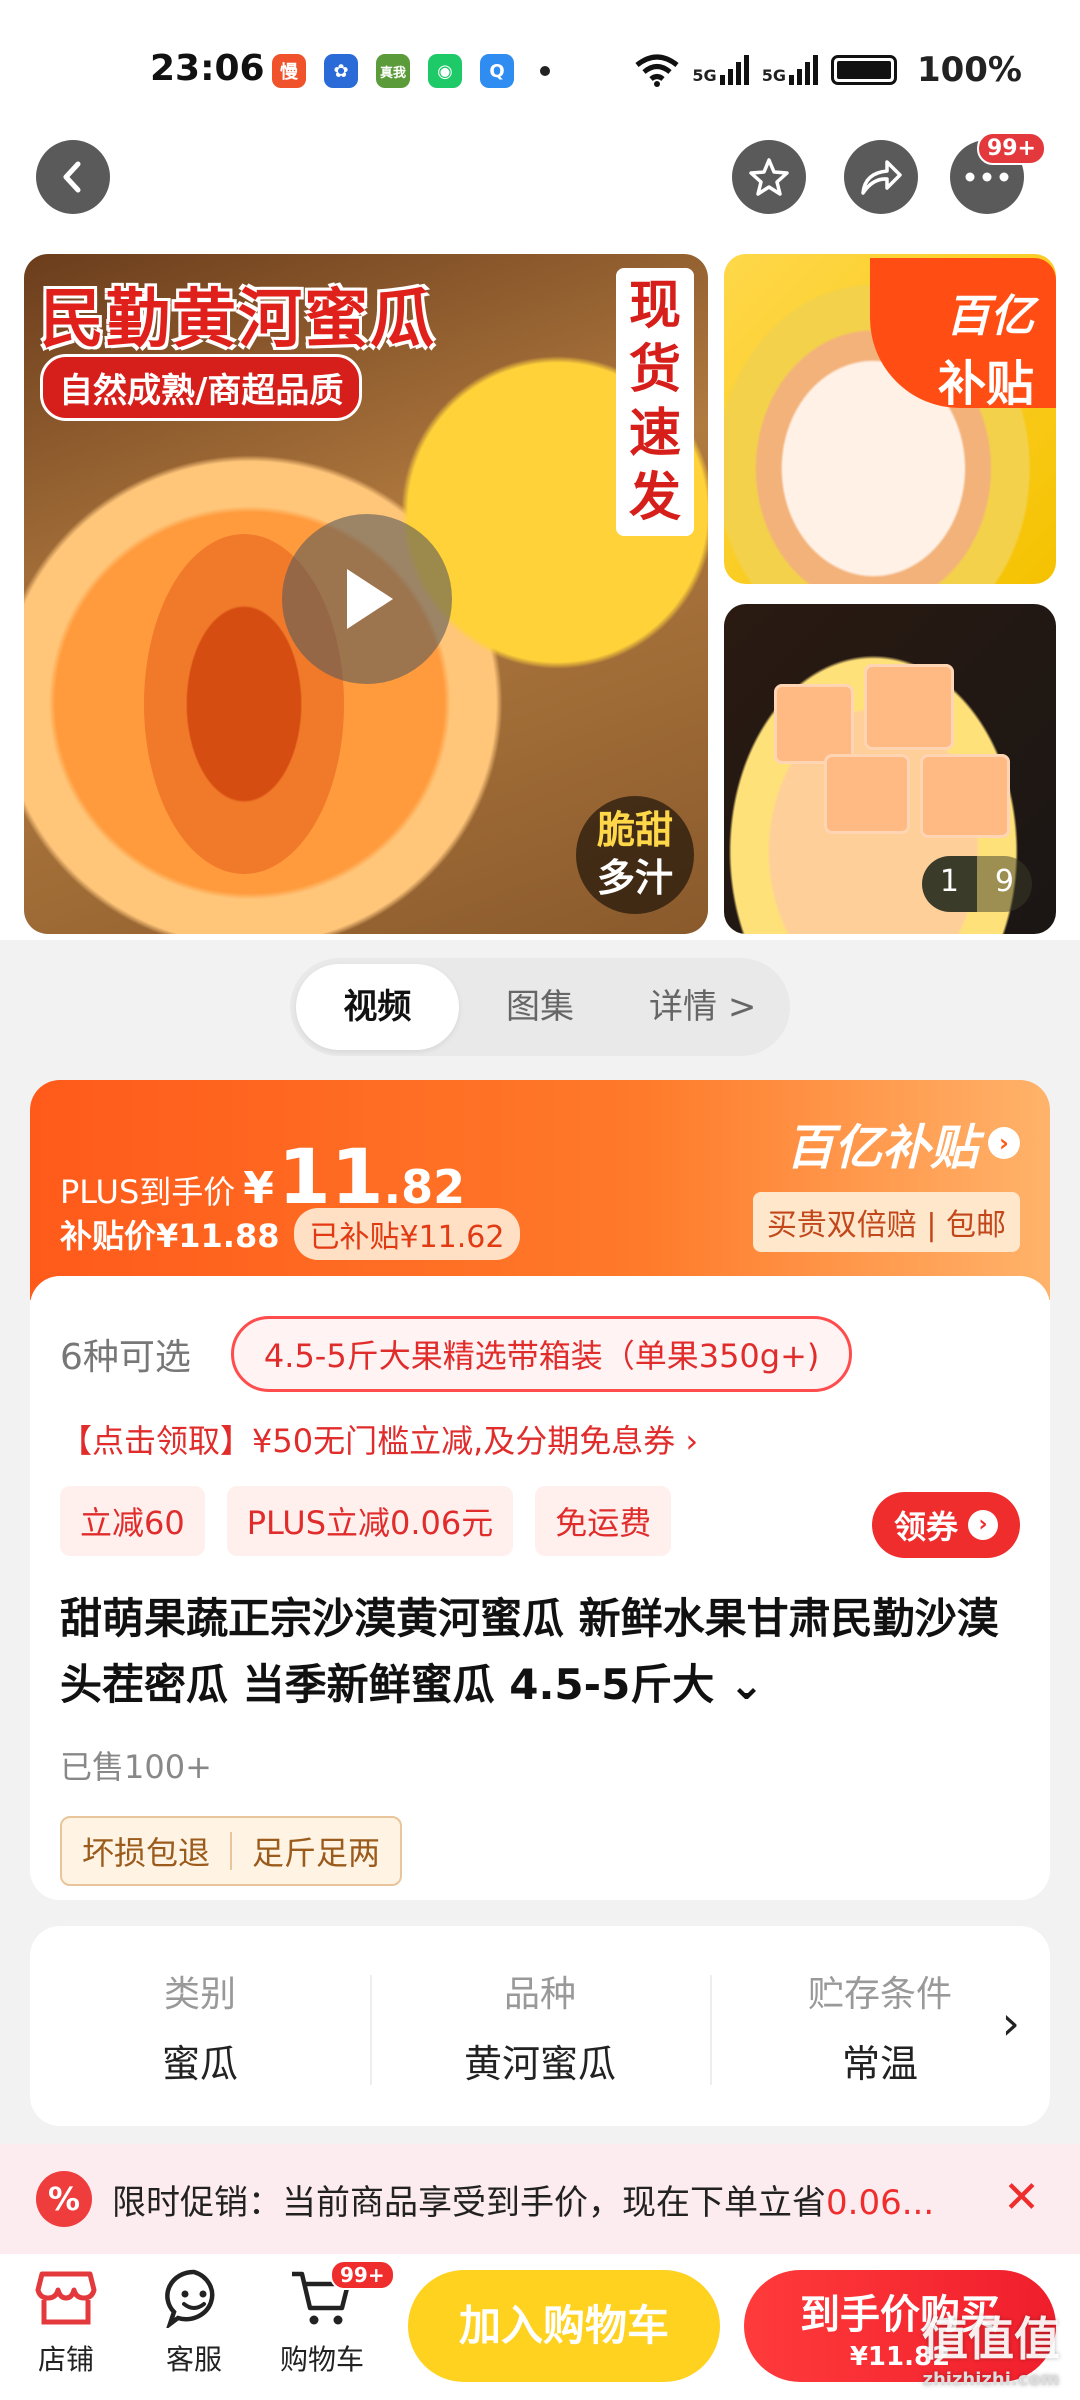 The width and height of the screenshot is (1080, 2400). What do you see at coordinates (377, 1007) in the screenshot?
I see `tab-video: 视频` at bounding box center [377, 1007].